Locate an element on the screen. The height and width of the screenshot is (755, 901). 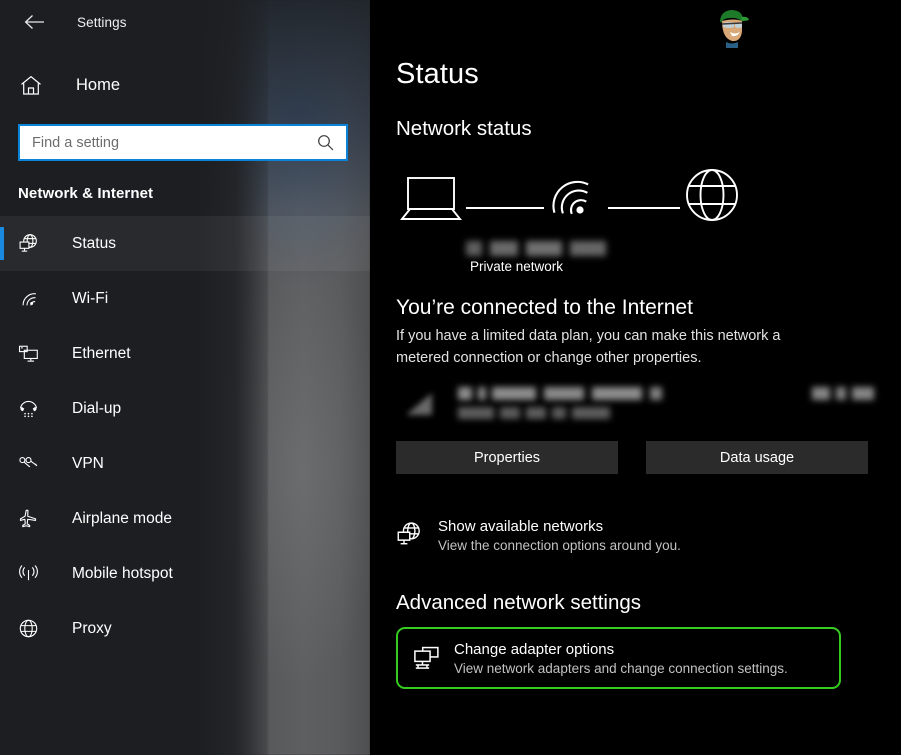
title-bar: Settings is located at coordinates (185, 22).